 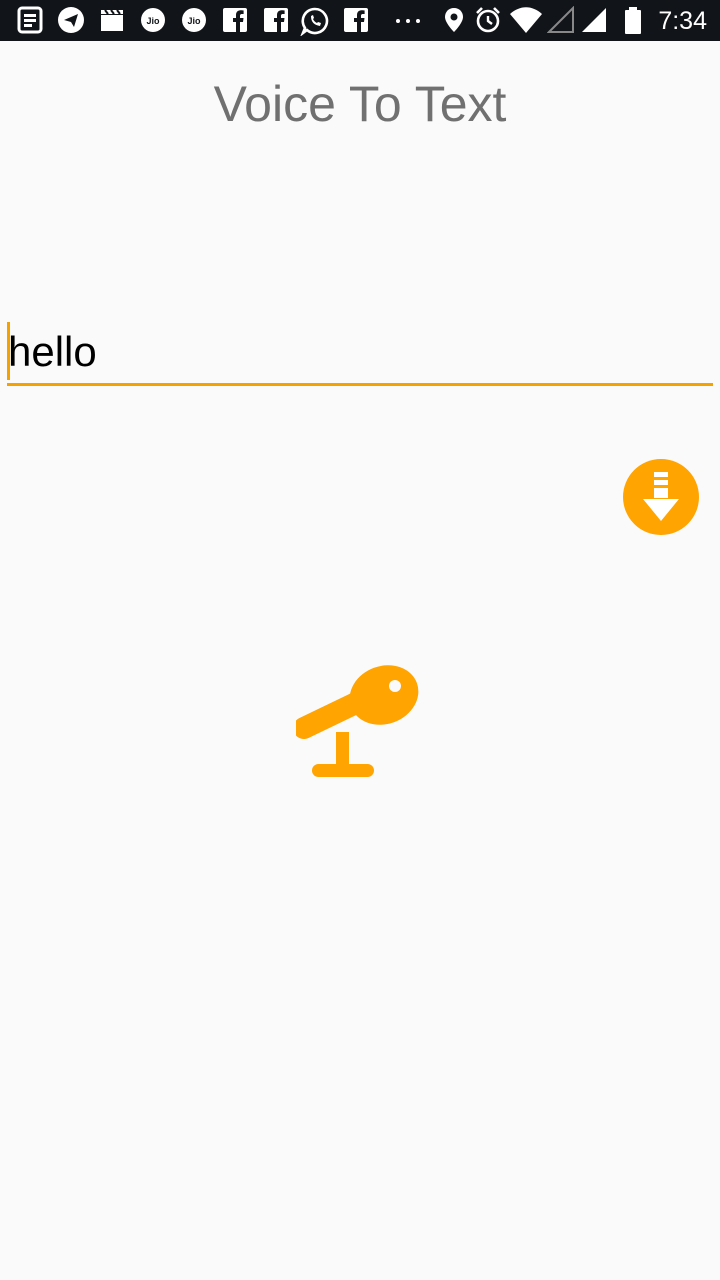 I want to click on microphone-button, so click(x=359, y=724).